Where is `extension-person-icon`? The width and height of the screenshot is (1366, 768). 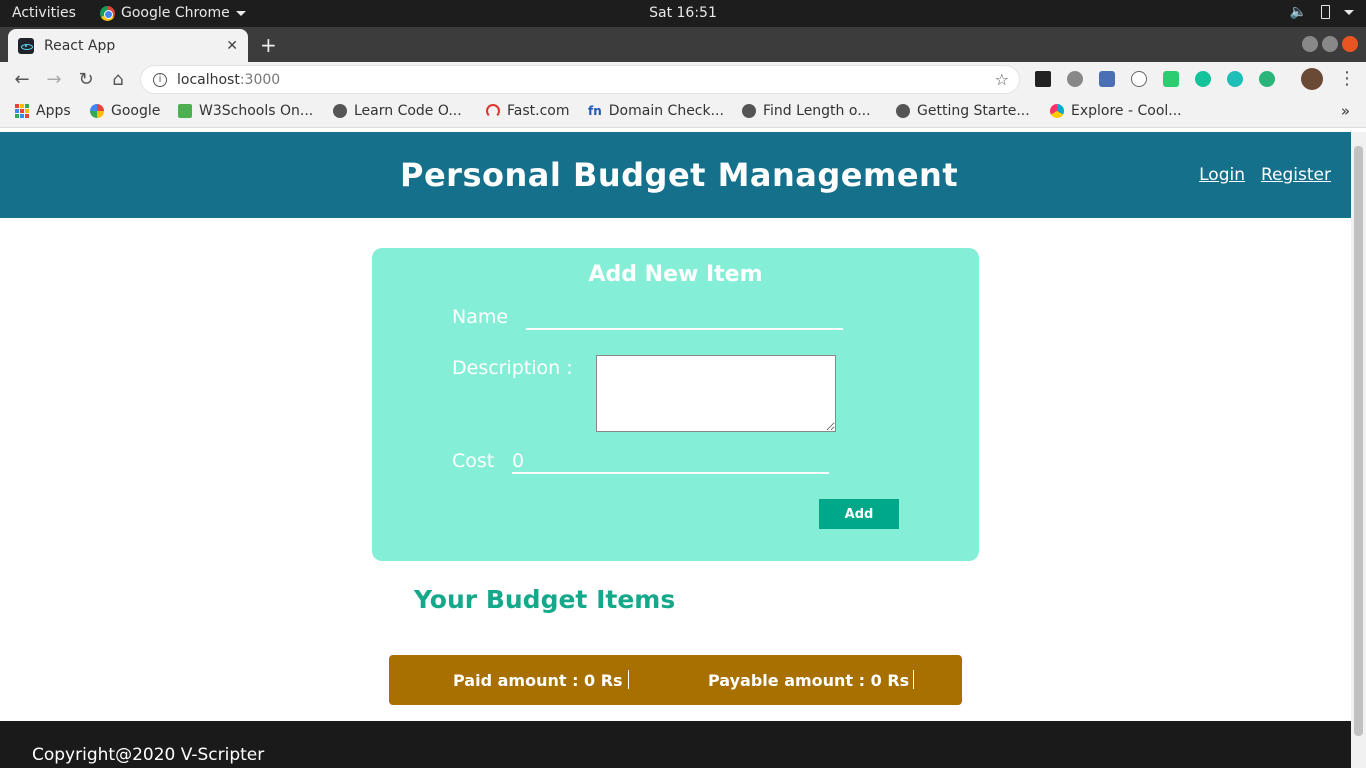 extension-person-icon is located at coordinates (1107, 79).